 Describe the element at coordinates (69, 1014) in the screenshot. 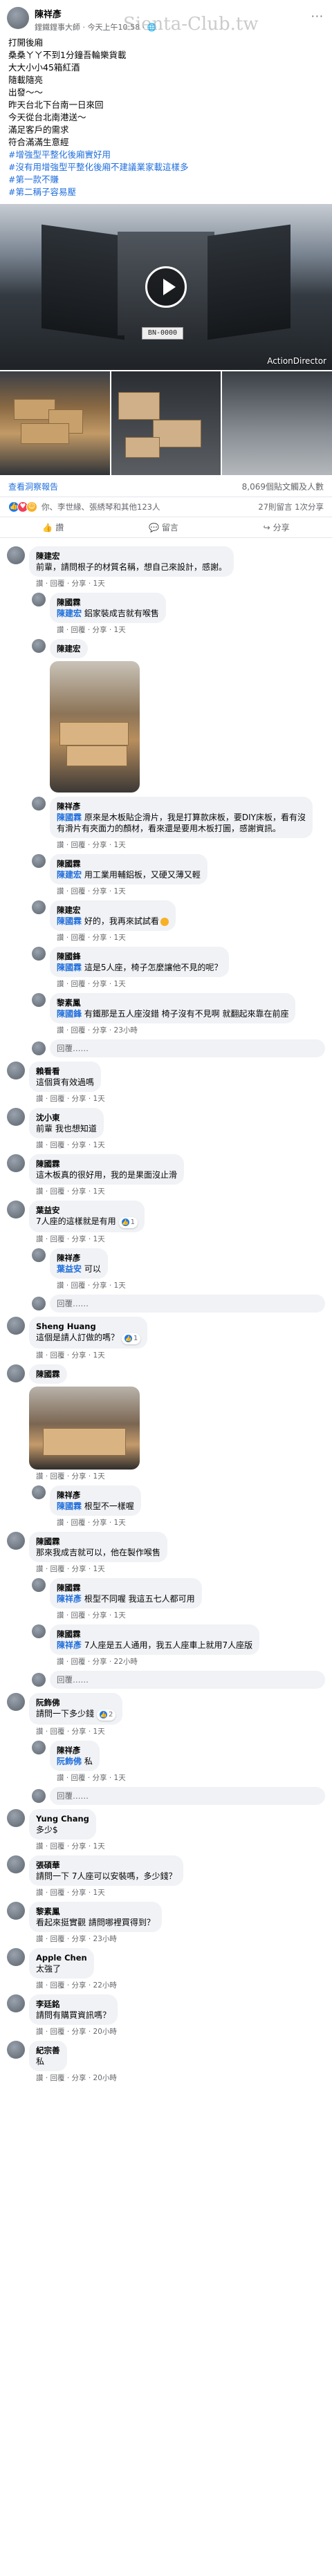

I see `mention-link: 陳國鋒` at that location.